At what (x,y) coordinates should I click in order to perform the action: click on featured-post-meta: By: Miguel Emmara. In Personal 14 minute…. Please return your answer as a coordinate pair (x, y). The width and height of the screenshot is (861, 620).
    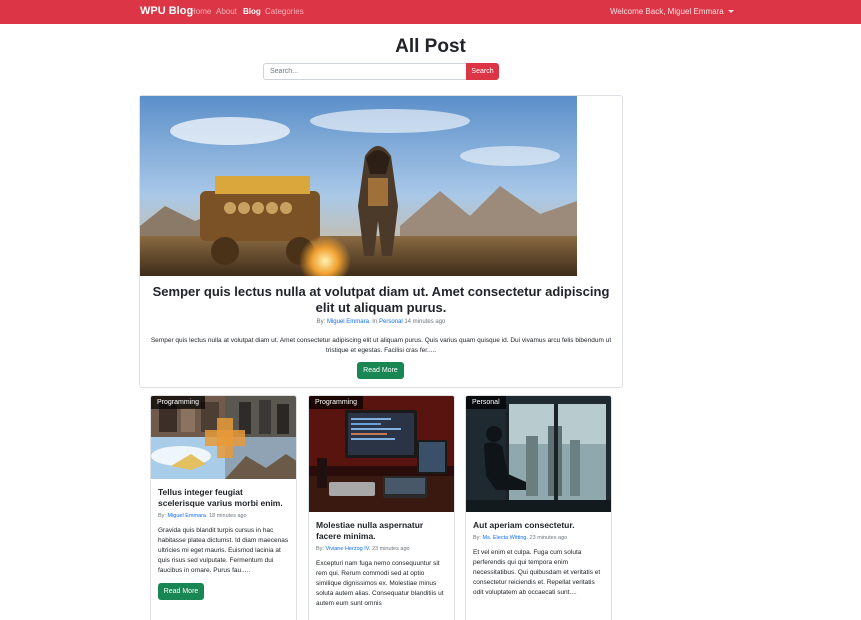
    Looking at the image, I should click on (381, 322).